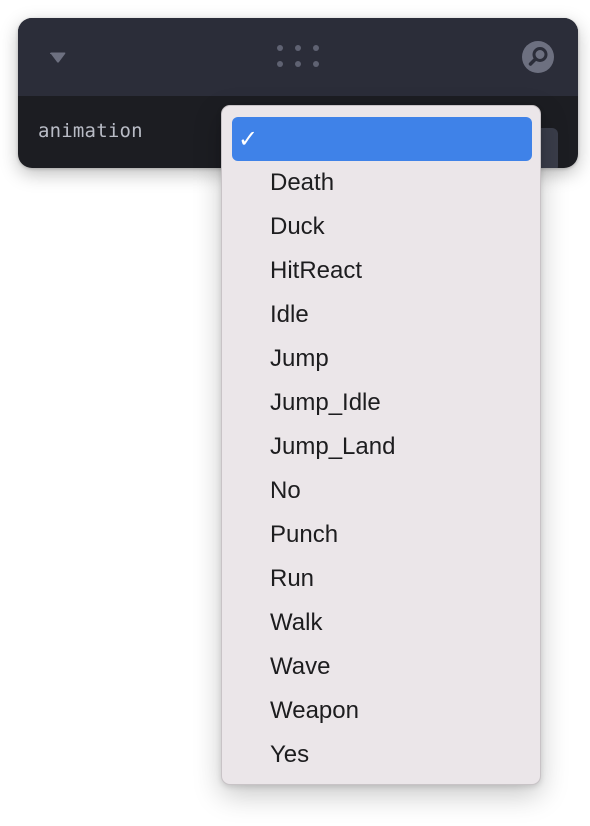 The width and height of the screenshot is (590, 826). What do you see at coordinates (382, 139) in the screenshot?
I see `menu-item: ✓` at bounding box center [382, 139].